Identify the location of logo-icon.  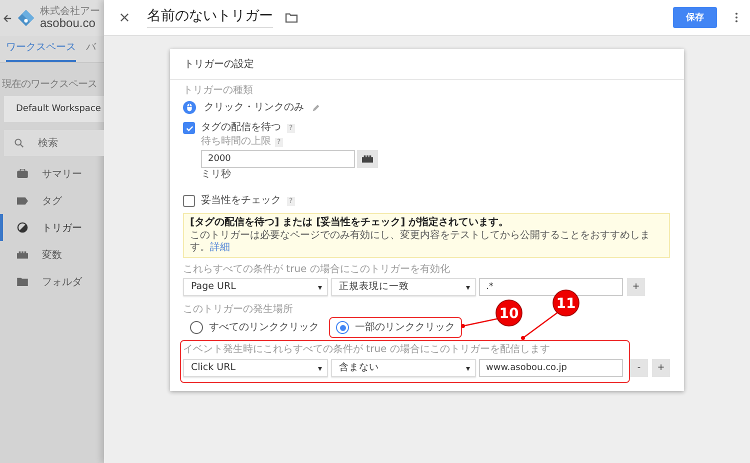
(26, 18).